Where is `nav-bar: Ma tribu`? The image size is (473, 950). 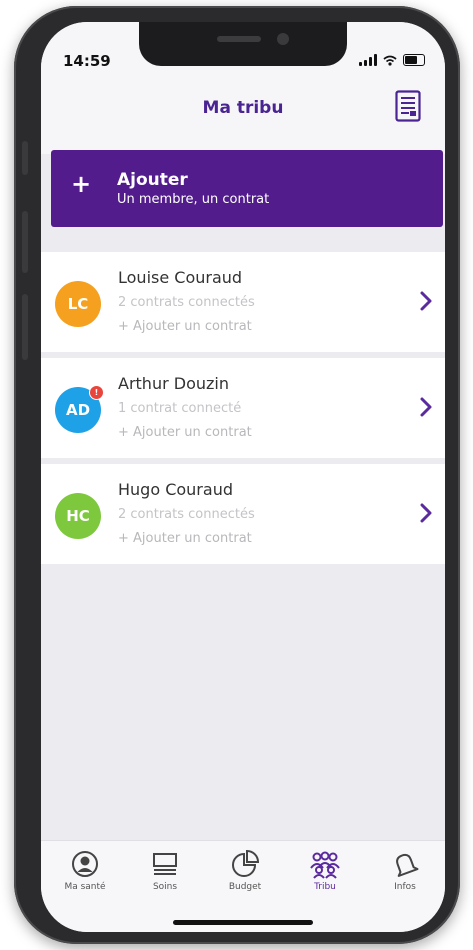
nav-bar: Ma tribu is located at coordinates (243, 118).